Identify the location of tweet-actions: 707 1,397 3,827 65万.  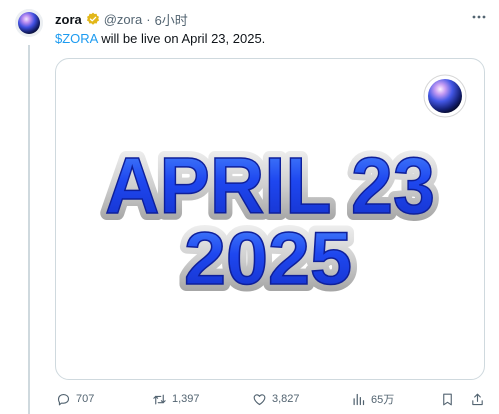
(270, 399).